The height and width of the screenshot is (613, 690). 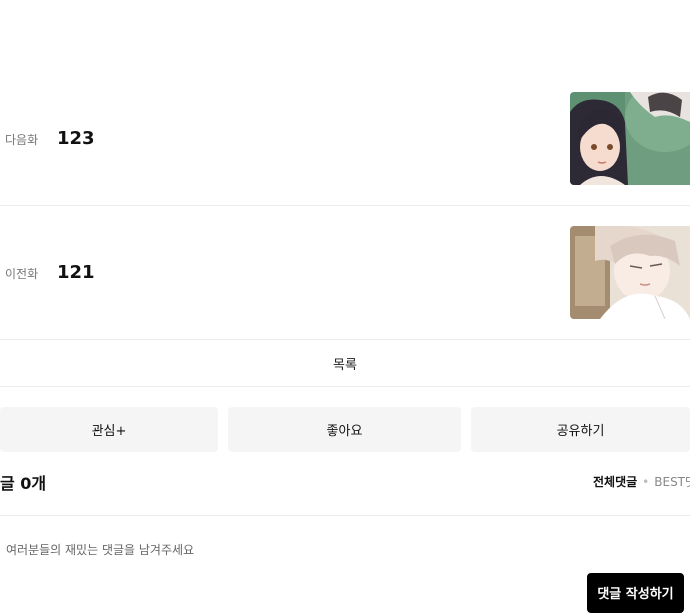 What do you see at coordinates (630, 138) in the screenshot?
I see `next-episode-thumbnail` at bounding box center [630, 138].